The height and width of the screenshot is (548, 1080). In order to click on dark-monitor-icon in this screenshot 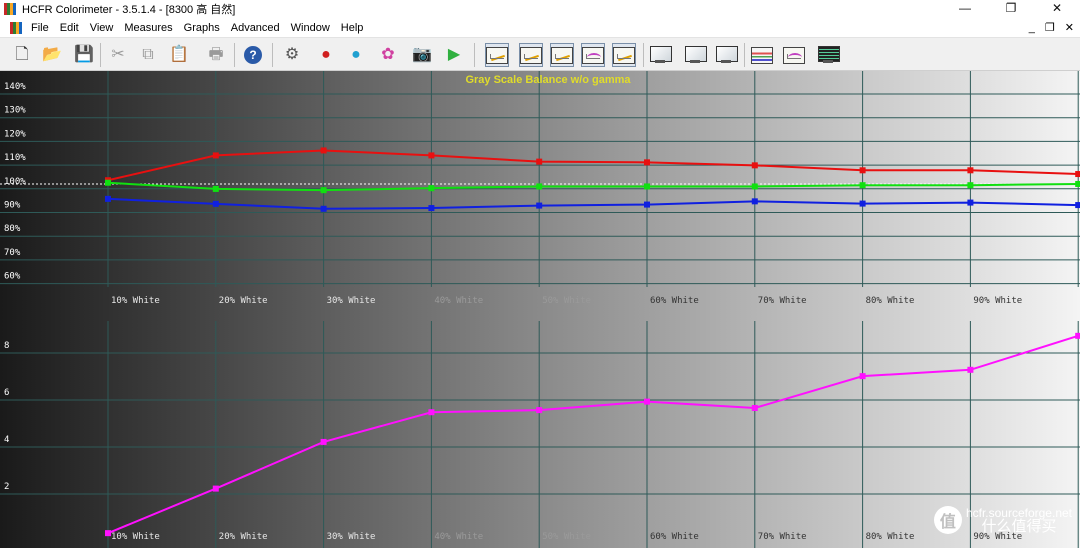, I will do `click(828, 55)`.